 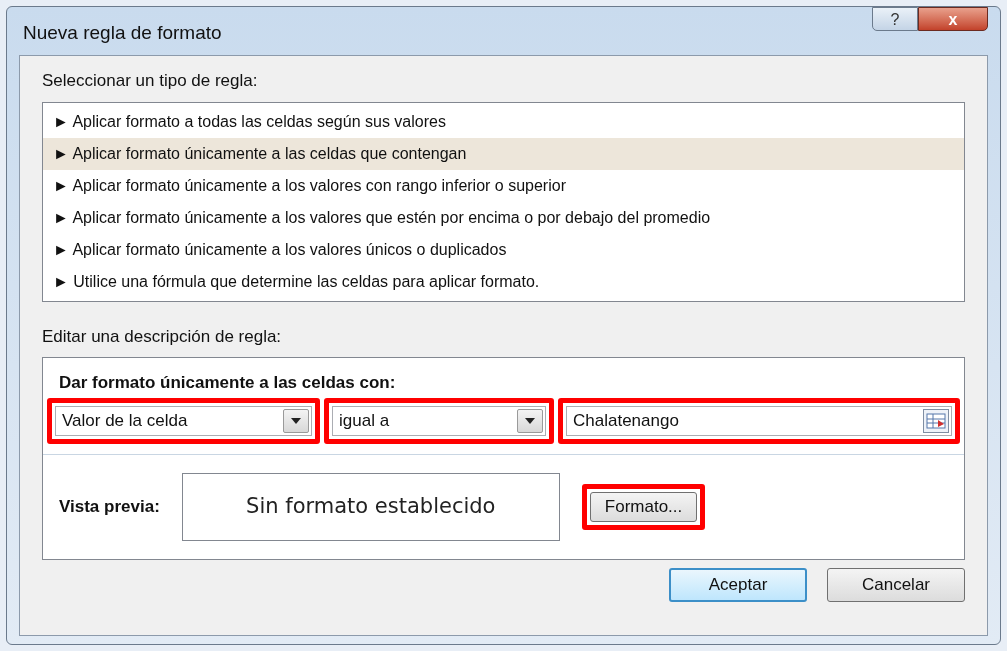 I want to click on window-title: Nueva regla de formato, so click(x=122, y=32).